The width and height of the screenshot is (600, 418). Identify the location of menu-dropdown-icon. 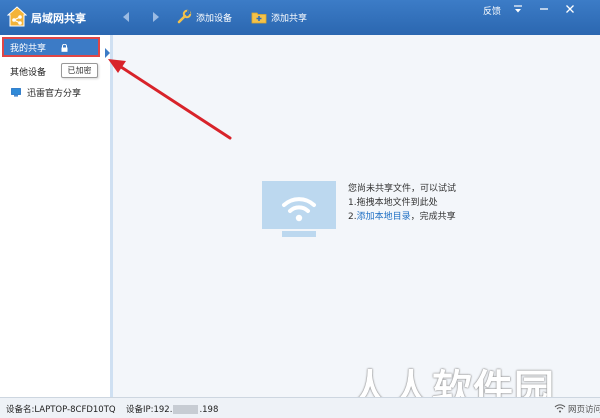
(518, 9).